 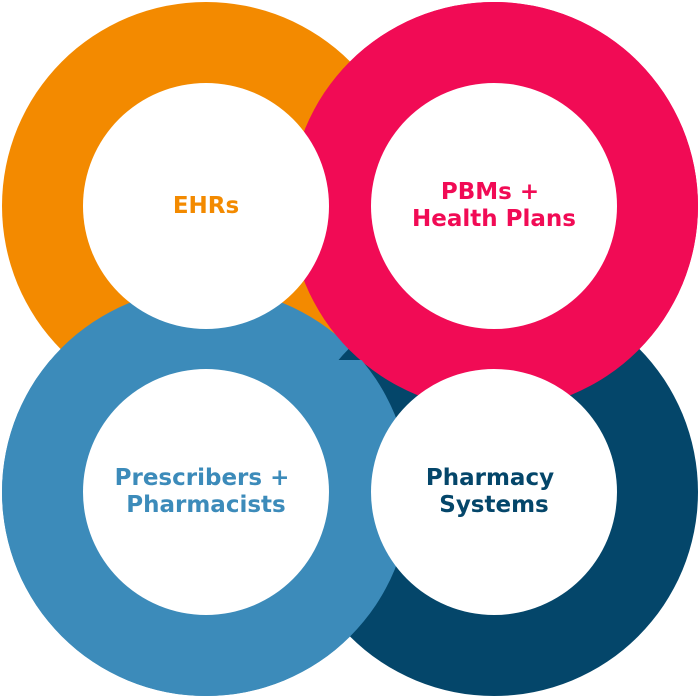 I want to click on ring-pbms-label-line: PBMs +, so click(x=490, y=192).